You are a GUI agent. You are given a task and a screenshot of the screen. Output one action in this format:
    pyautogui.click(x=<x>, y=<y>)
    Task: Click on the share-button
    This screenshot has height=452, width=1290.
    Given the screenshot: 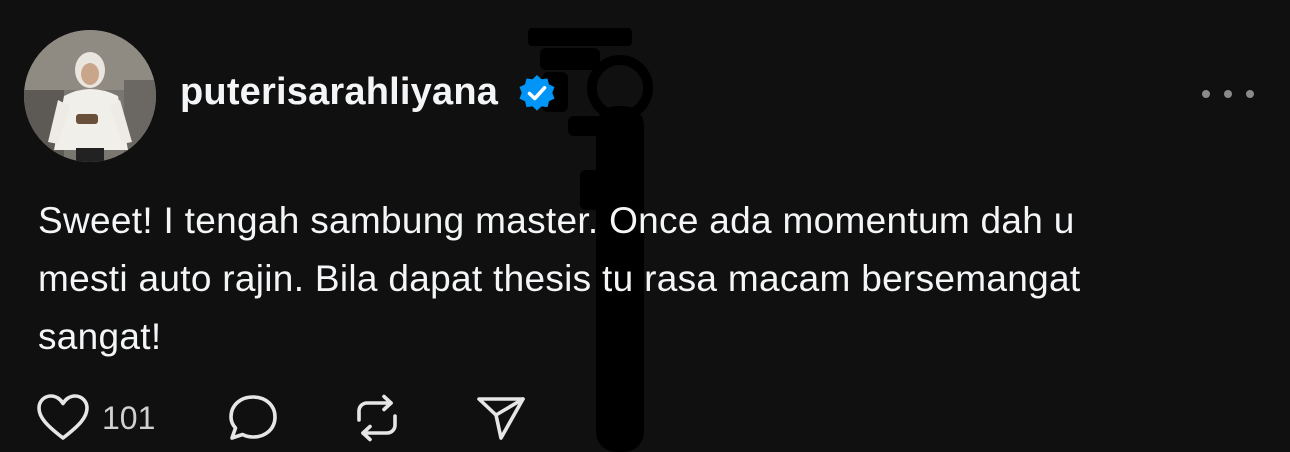 What is the action you would take?
    pyautogui.click(x=501, y=418)
    